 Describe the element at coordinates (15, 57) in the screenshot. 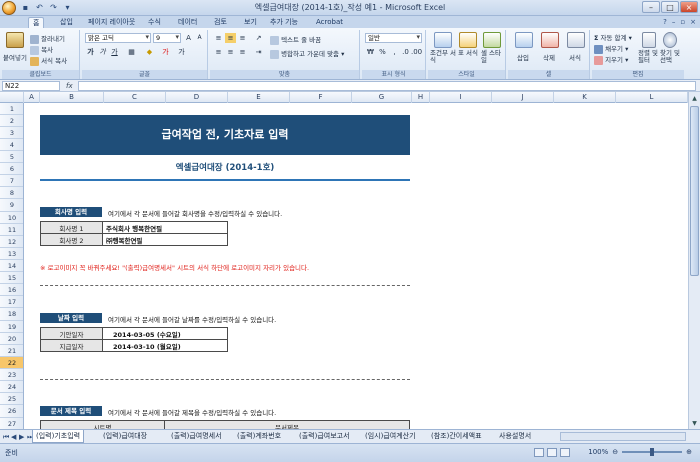

I see `paste-button: 붙여넣기` at that location.